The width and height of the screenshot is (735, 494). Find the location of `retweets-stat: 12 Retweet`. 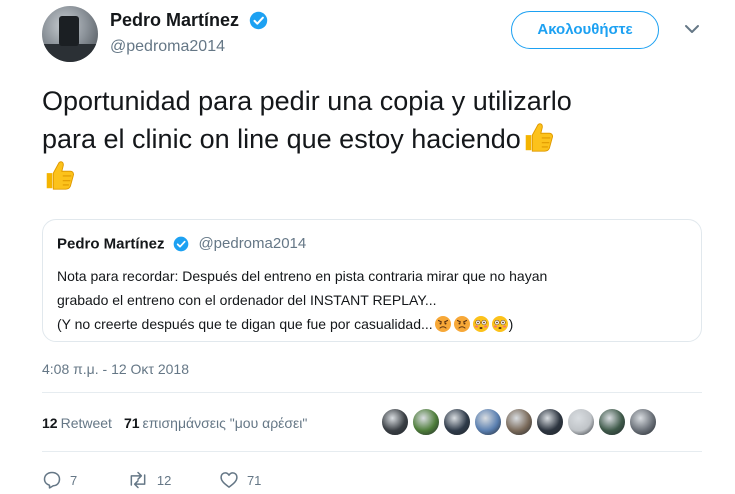

retweets-stat: 12 Retweet is located at coordinates (77, 423).